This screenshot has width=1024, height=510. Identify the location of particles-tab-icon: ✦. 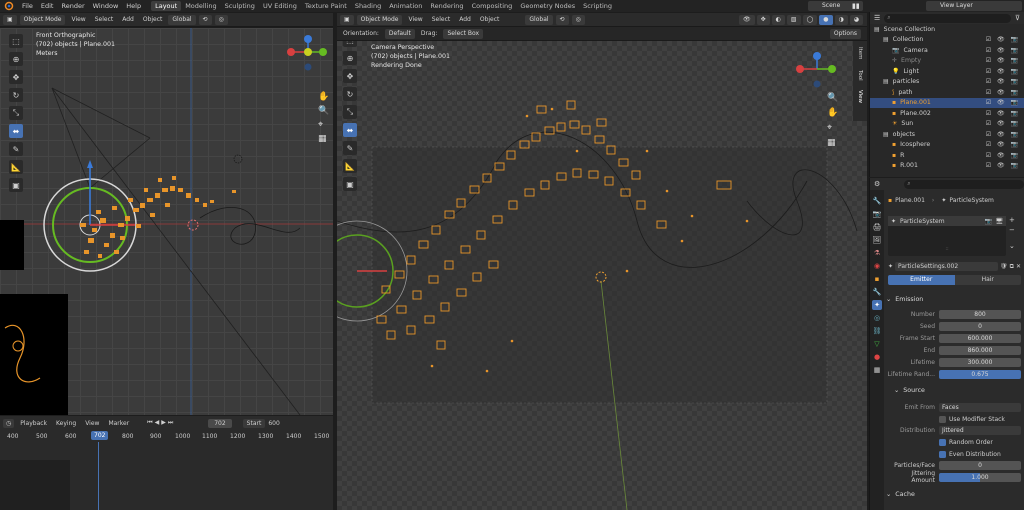
(877, 305).